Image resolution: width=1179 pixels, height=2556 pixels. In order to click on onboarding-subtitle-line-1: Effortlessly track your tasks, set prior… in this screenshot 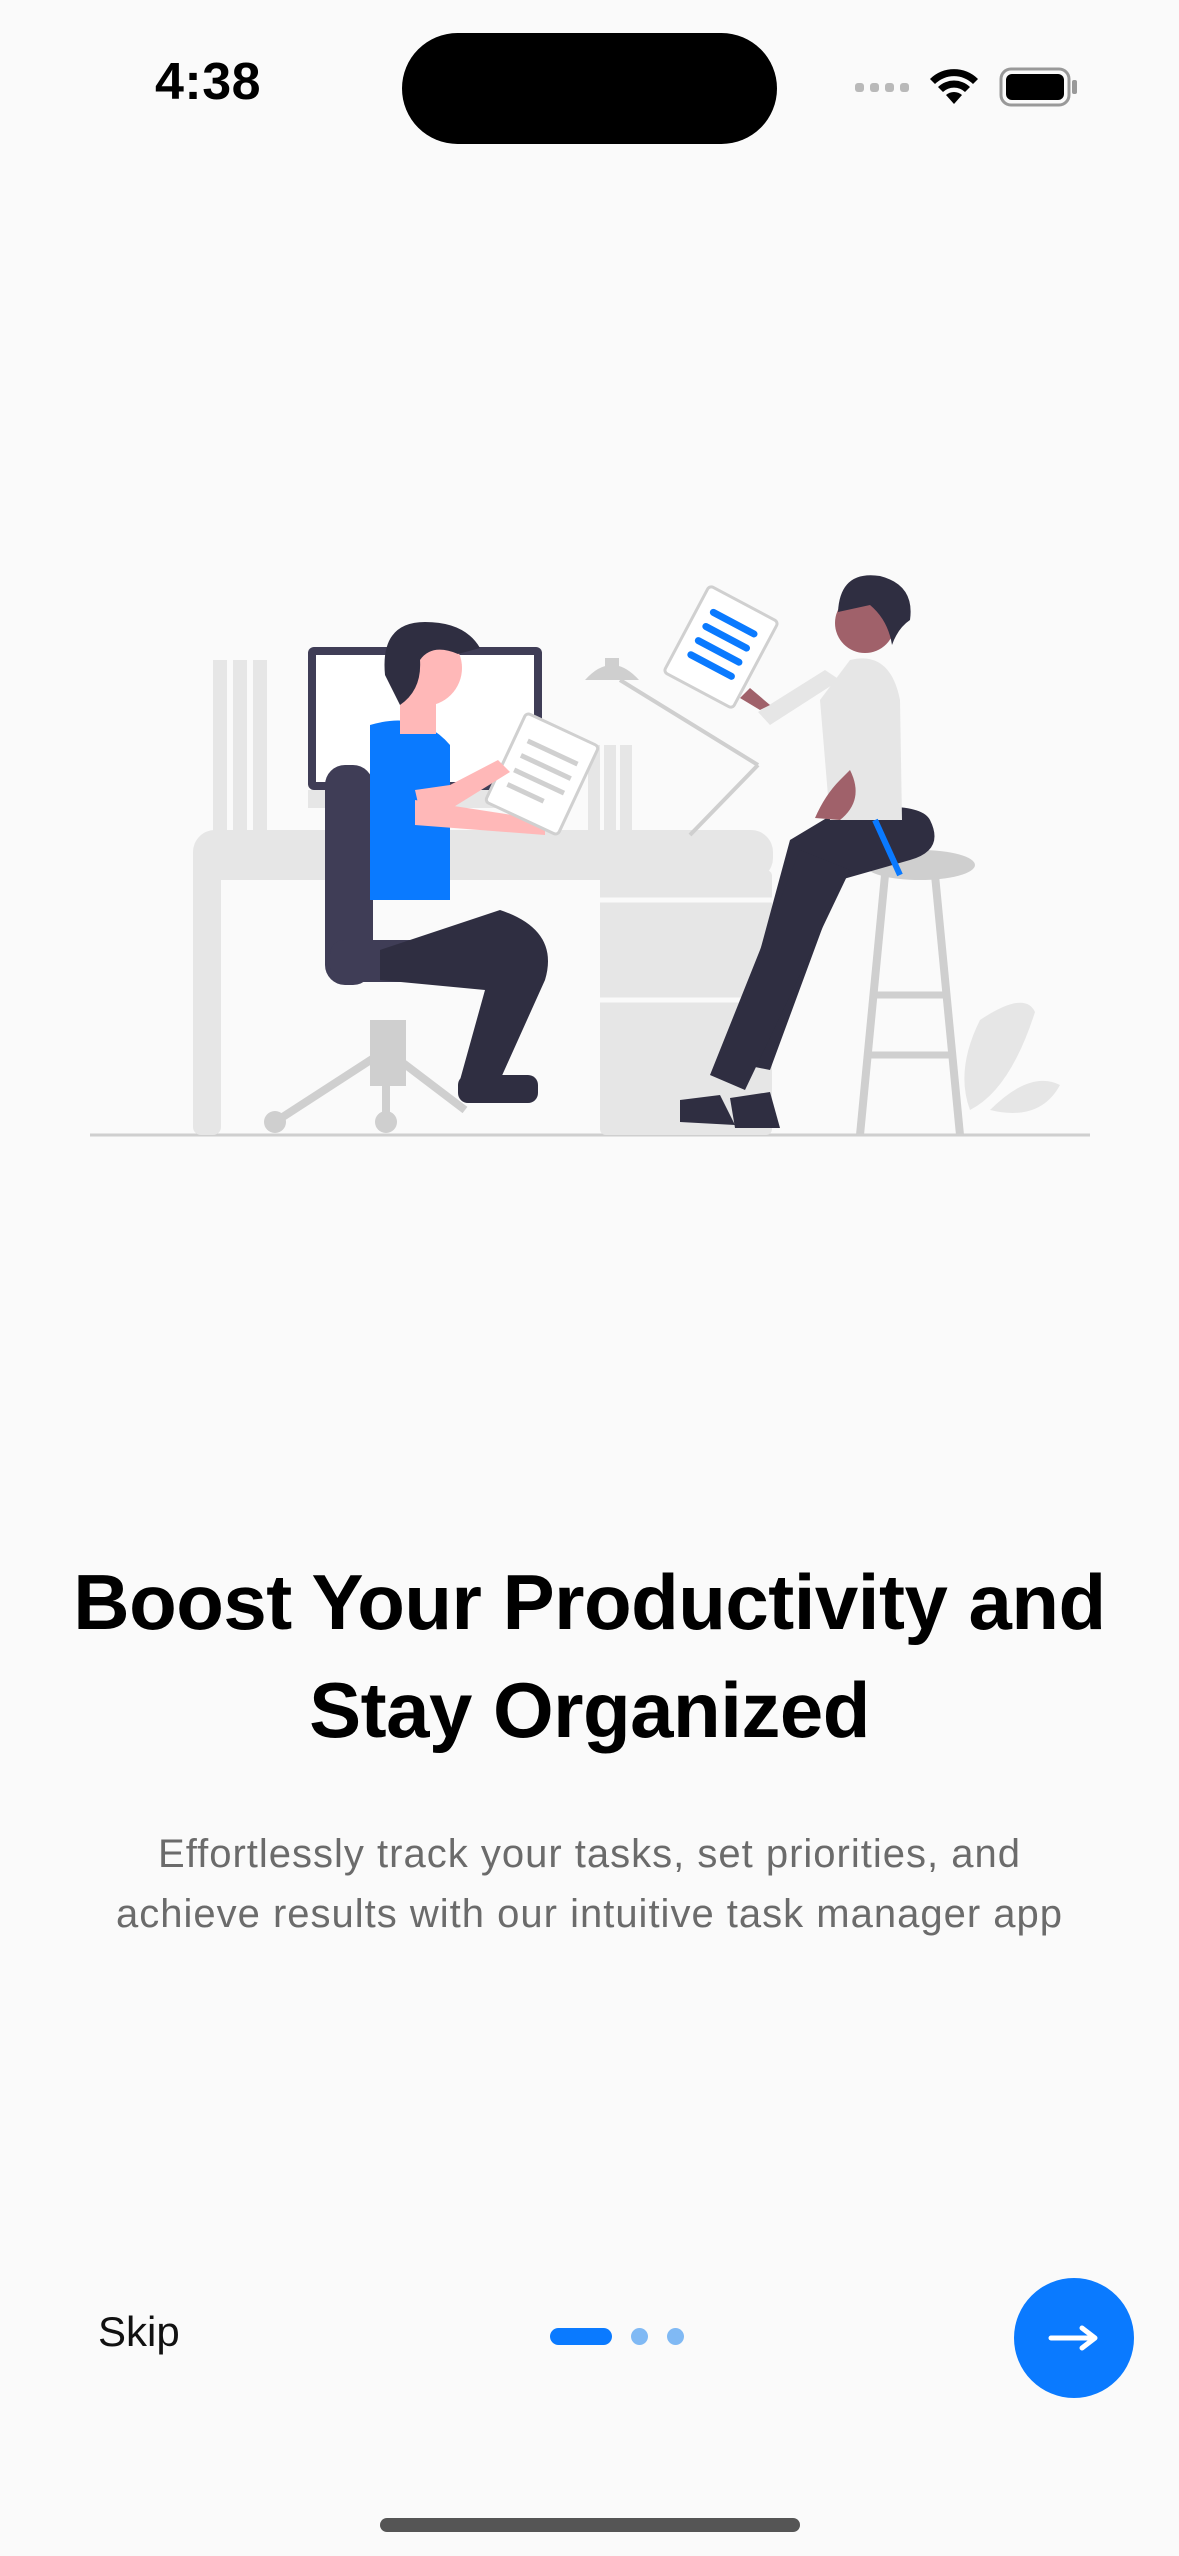, I will do `click(589, 1854)`.